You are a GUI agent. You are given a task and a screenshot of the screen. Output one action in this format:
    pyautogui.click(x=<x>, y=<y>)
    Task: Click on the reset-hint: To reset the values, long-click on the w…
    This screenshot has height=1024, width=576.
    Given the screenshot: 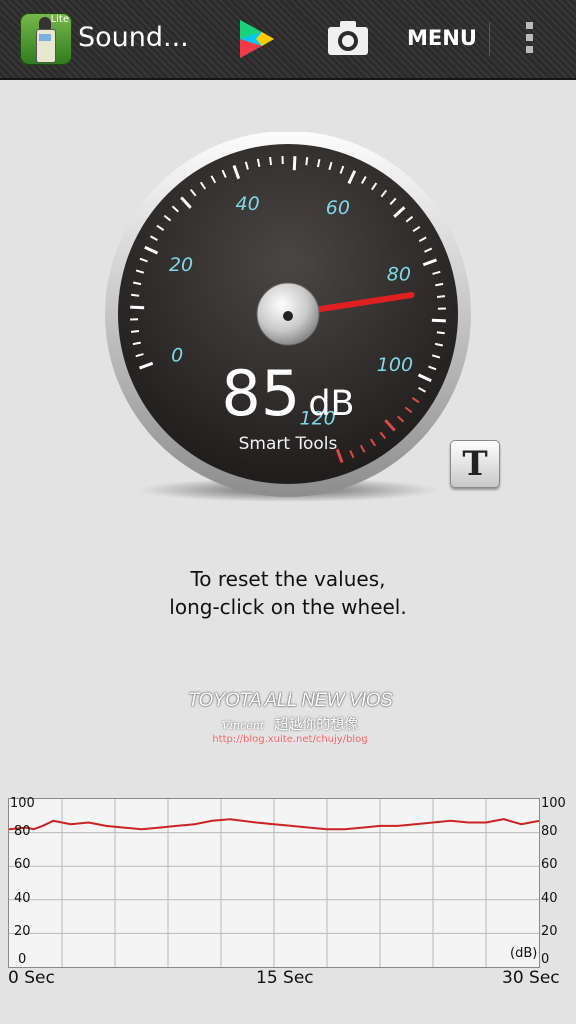 What is the action you would take?
    pyautogui.click(x=288, y=593)
    